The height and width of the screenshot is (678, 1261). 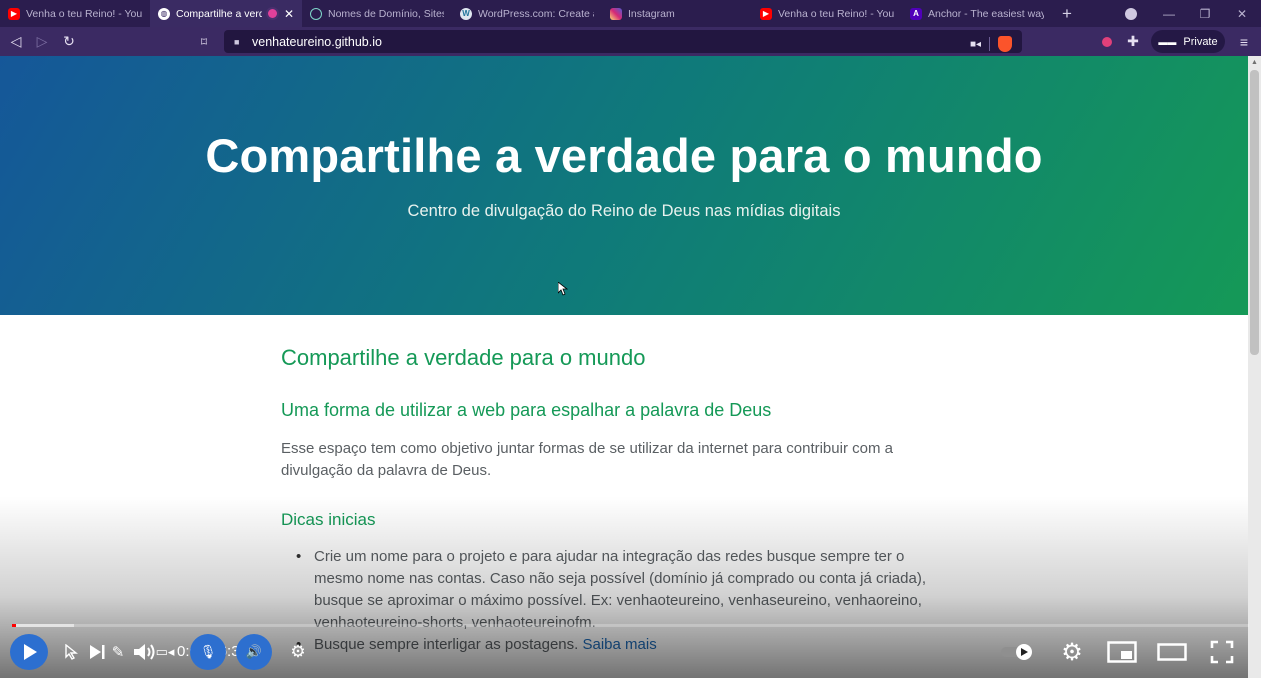 I want to click on play-button, so click(x=29, y=652).